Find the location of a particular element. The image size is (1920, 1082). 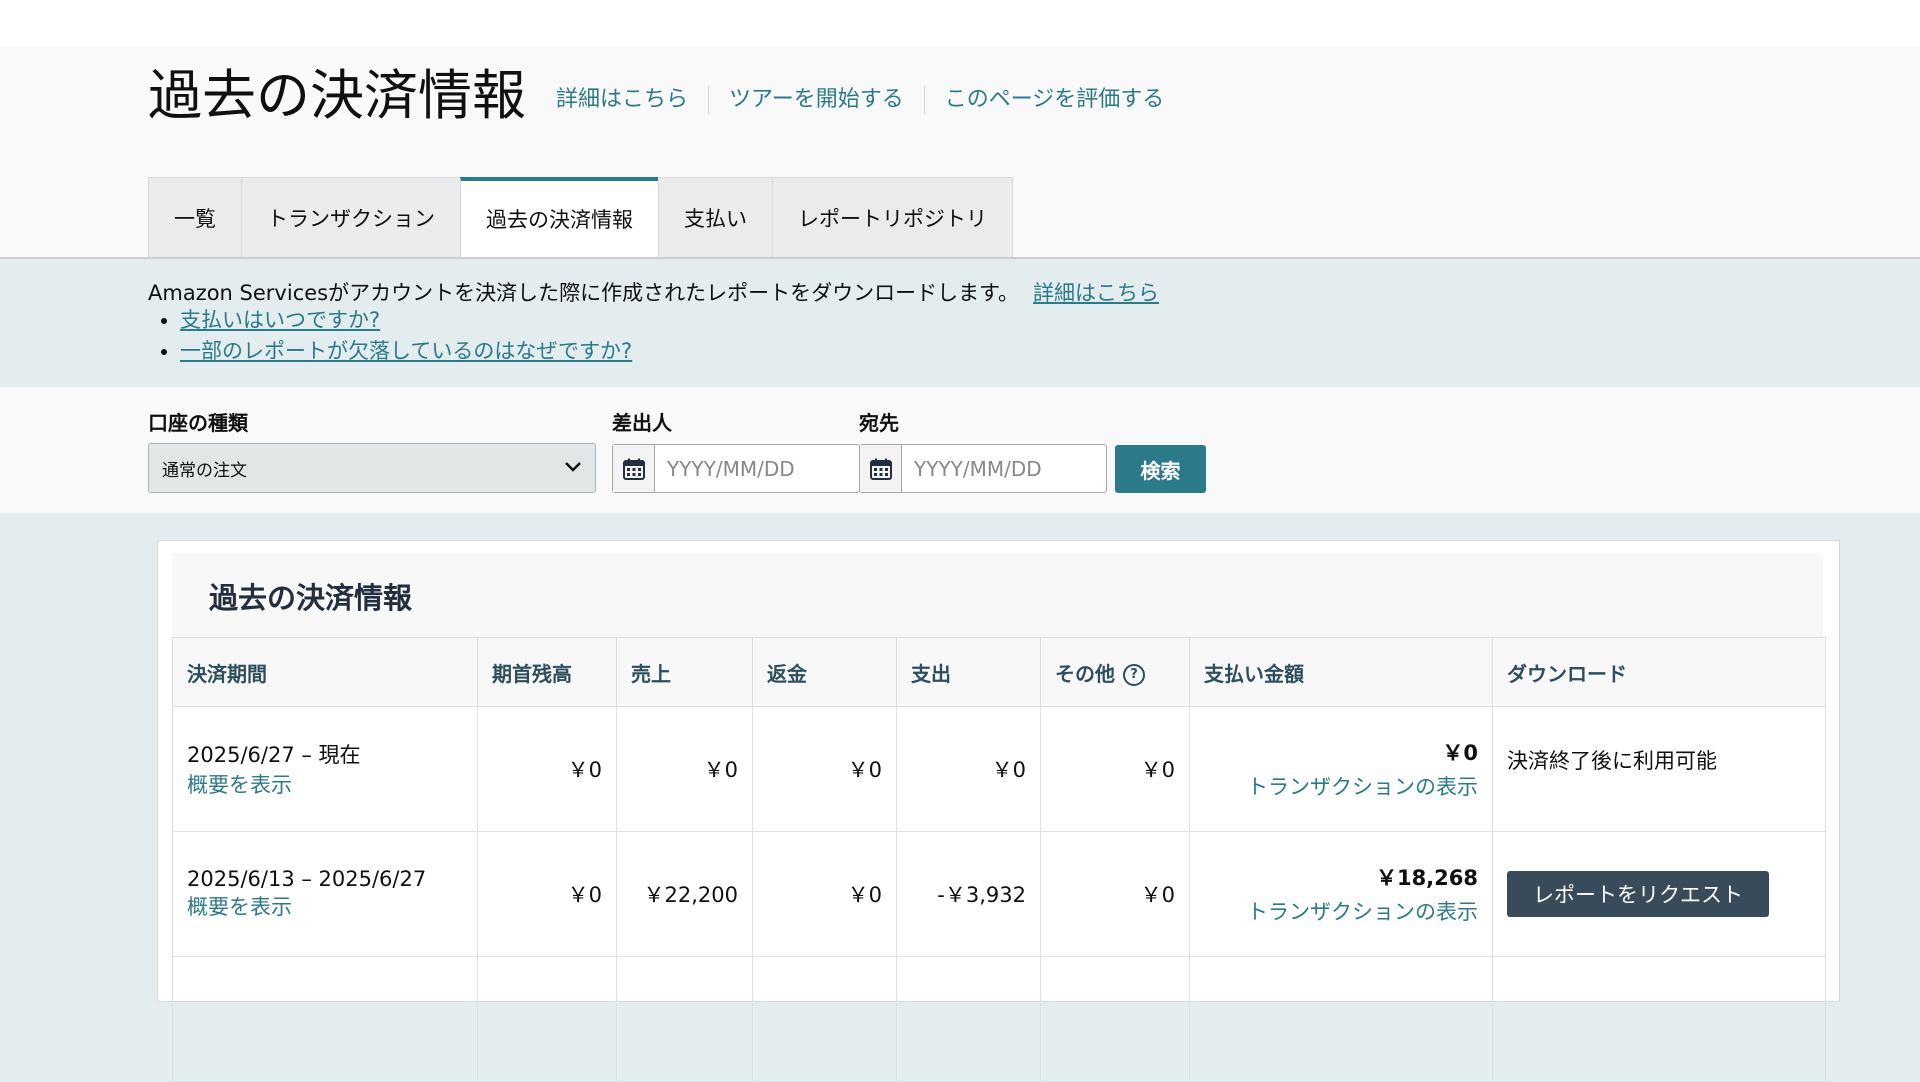

expense-cell is located at coordinates (968, 1019).